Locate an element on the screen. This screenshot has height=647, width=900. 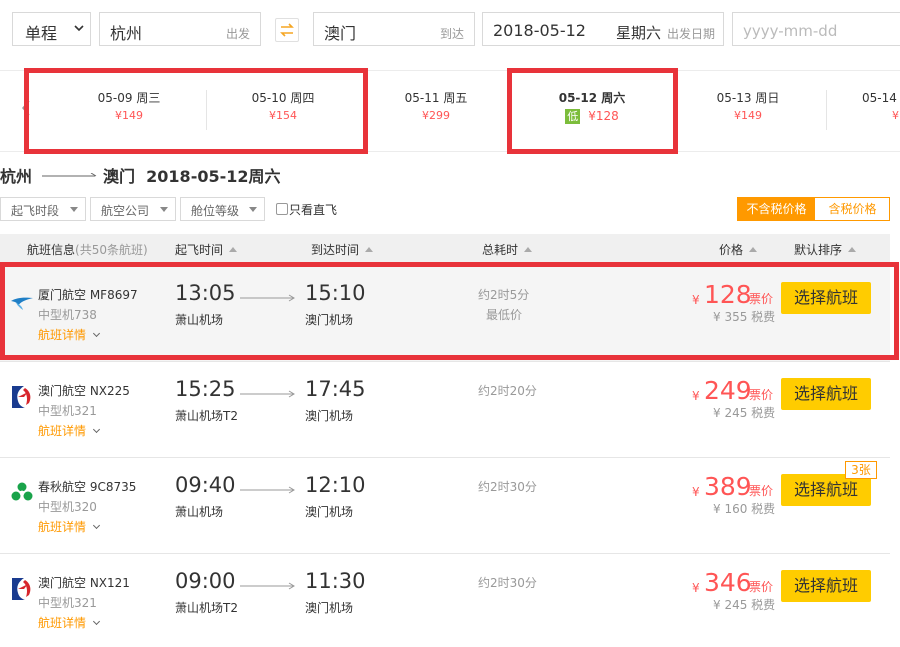
flight-duration: 约2时20分 is located at coordinates (507, 391).